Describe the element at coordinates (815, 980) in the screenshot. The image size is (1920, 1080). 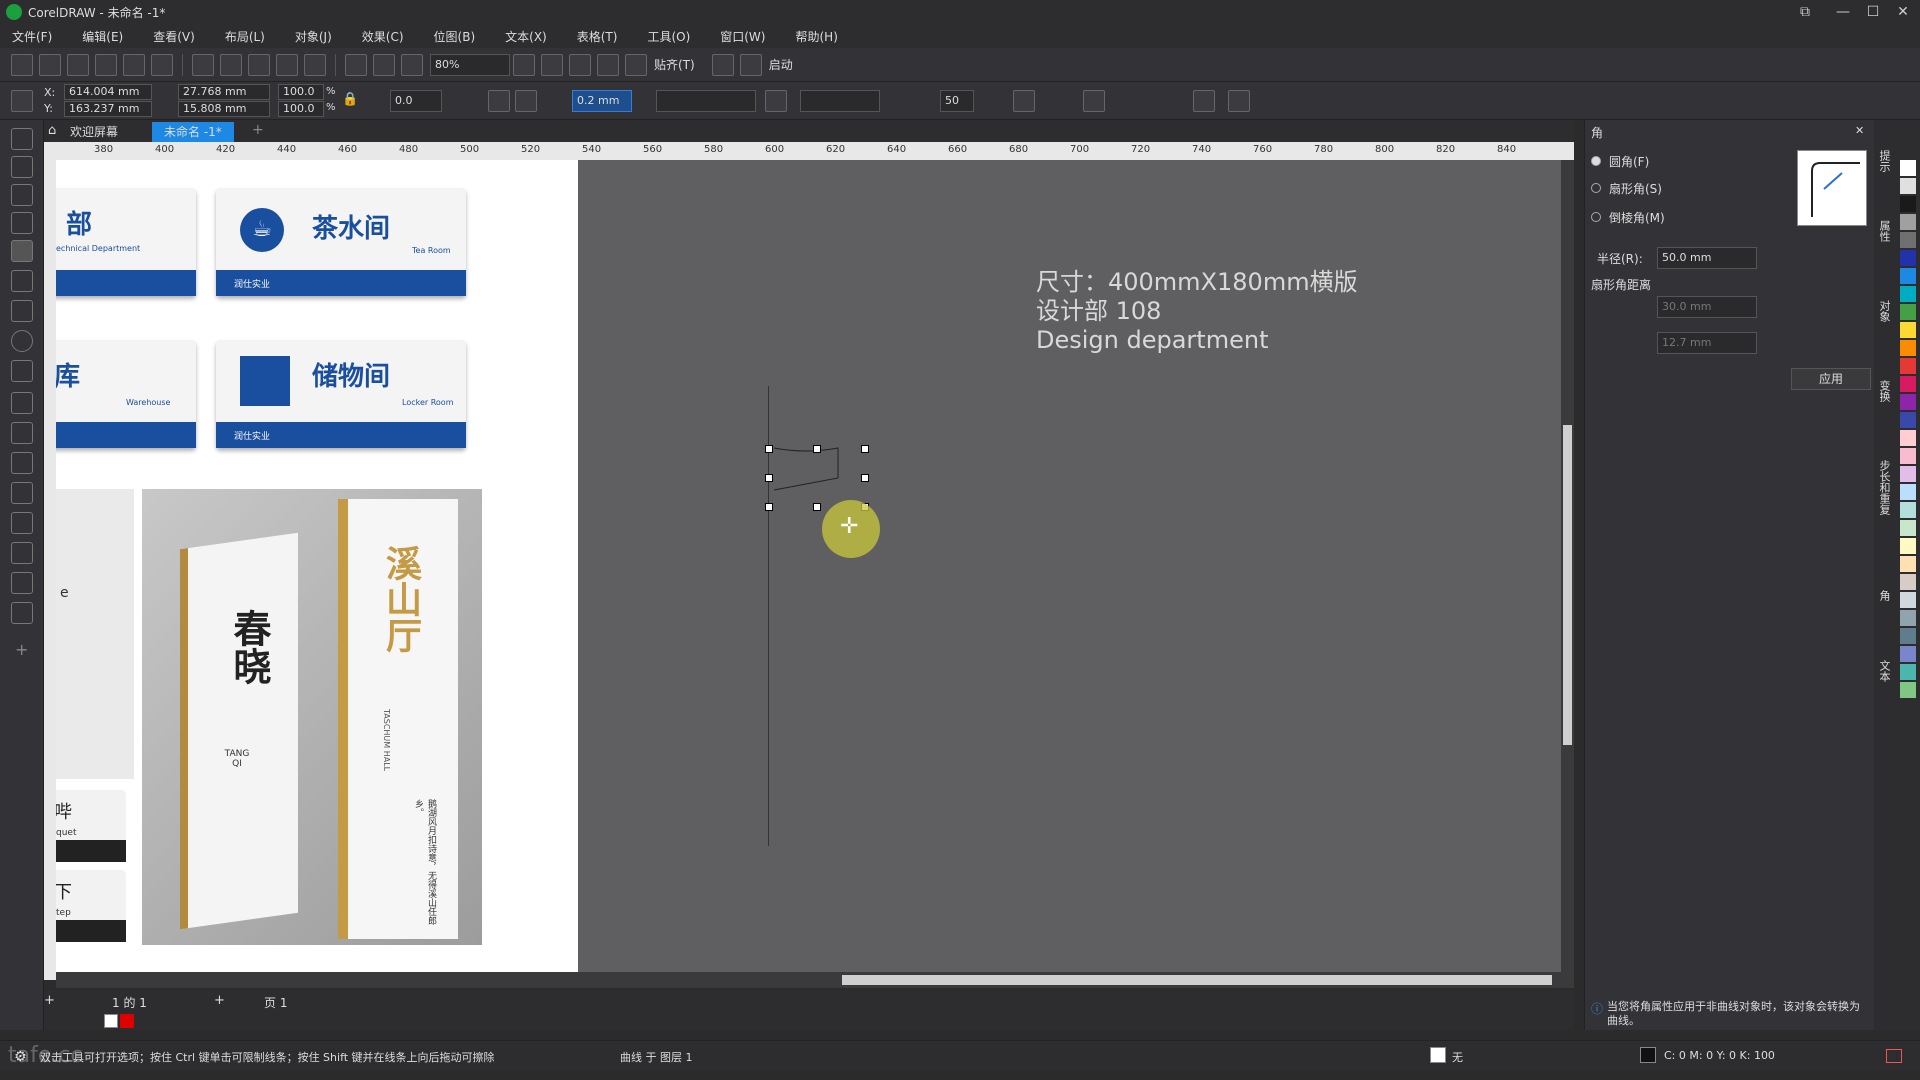
I see `horizontal-scrollbar` at that location.